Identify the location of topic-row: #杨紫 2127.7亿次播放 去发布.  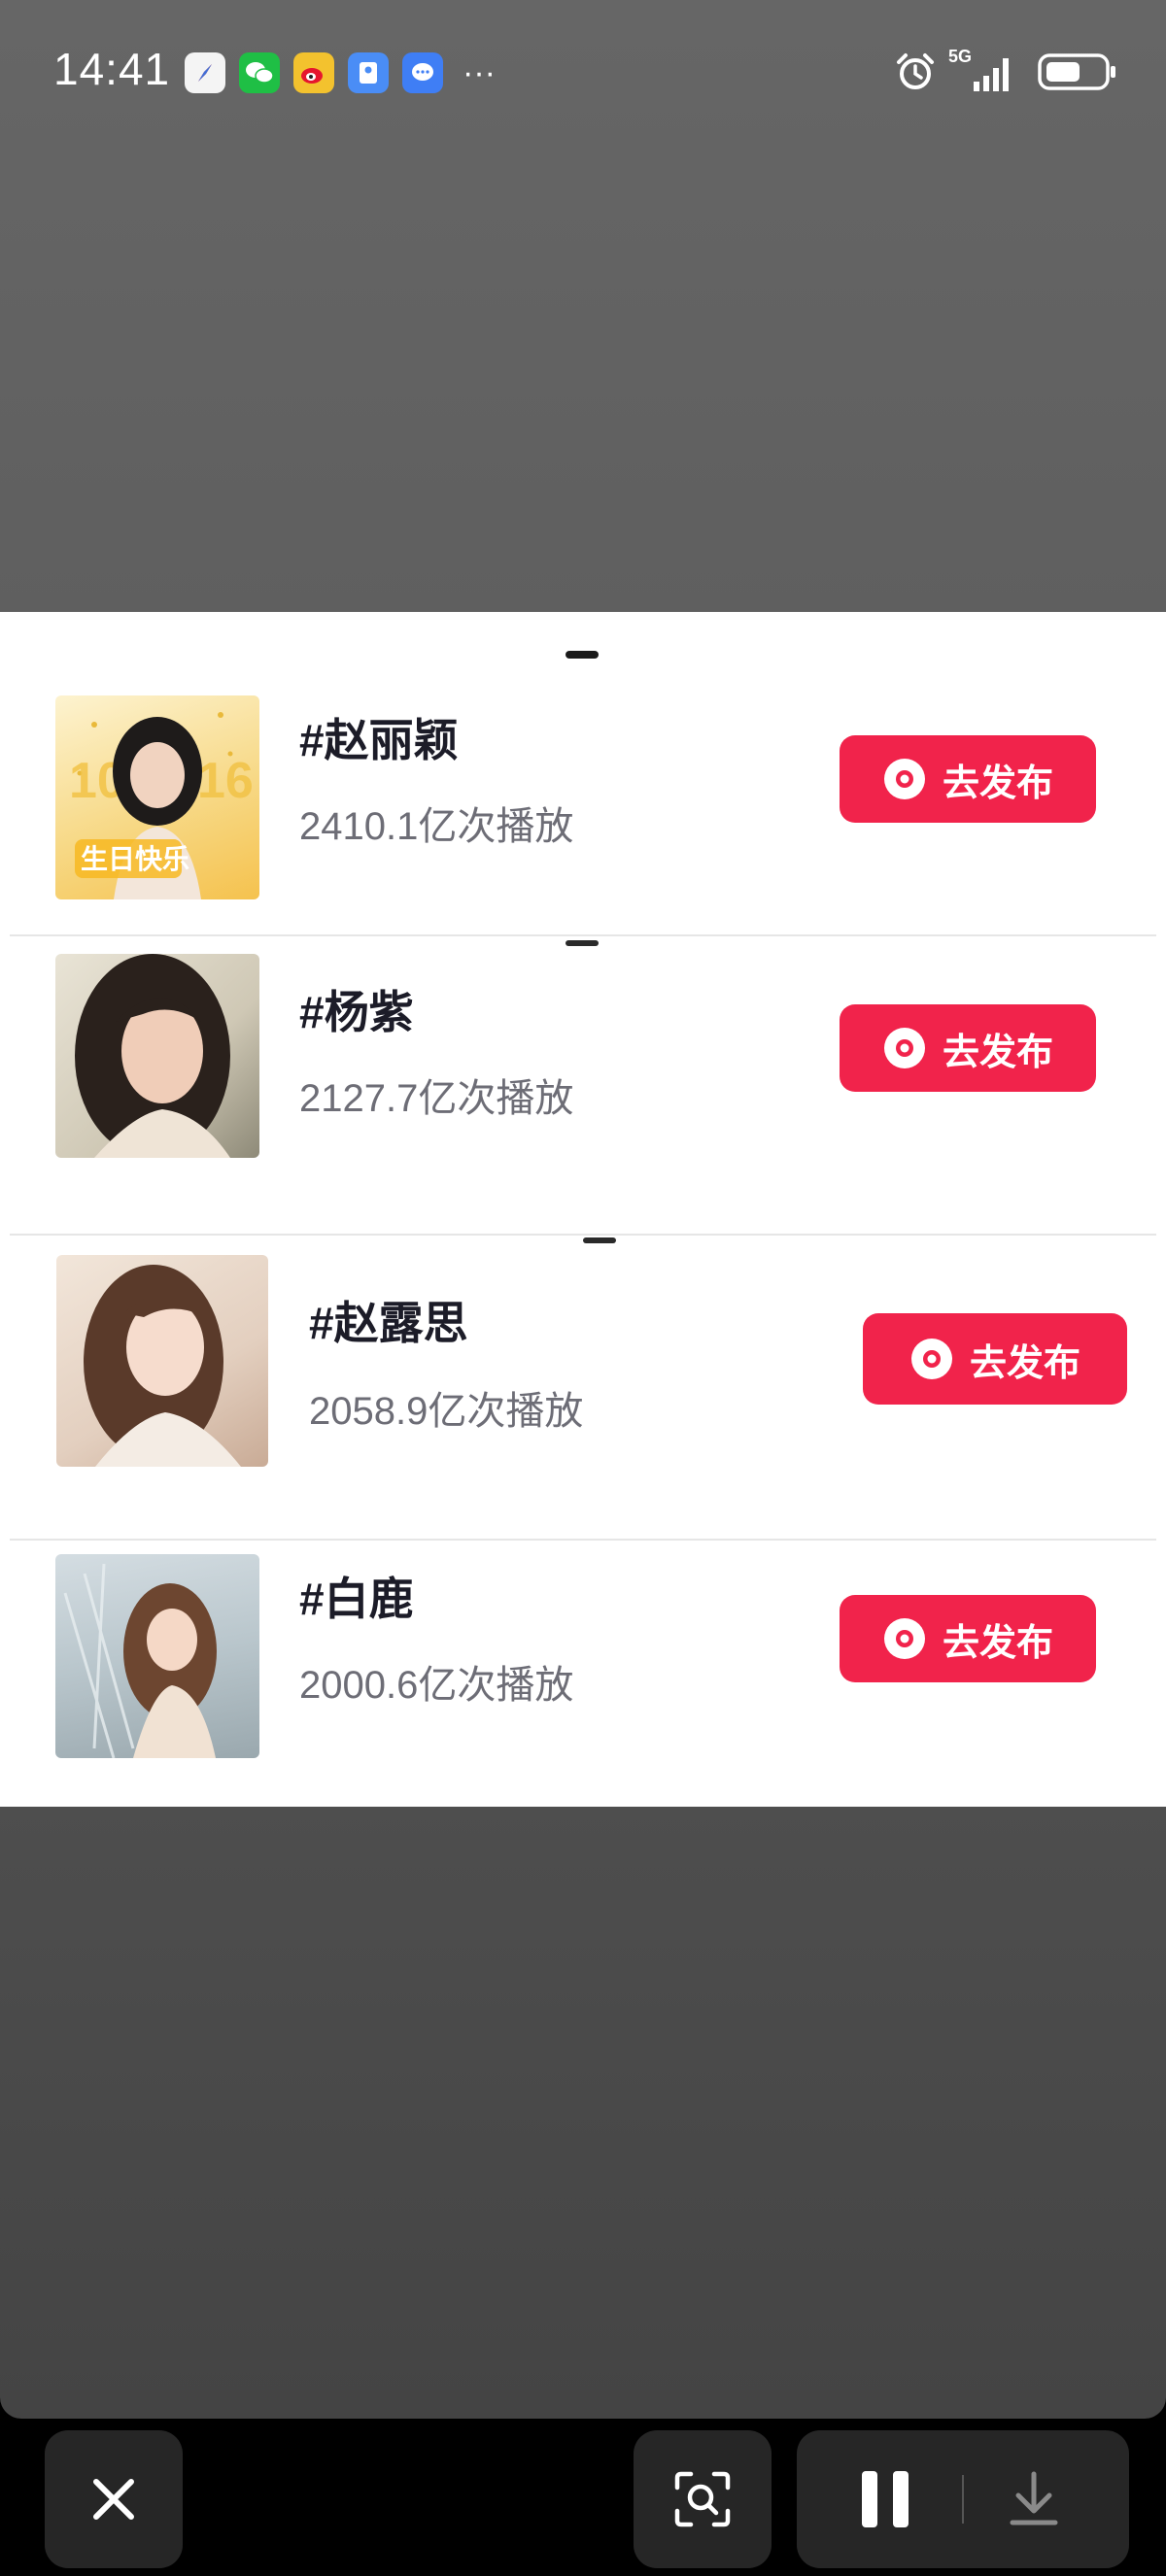
(583, 1092).